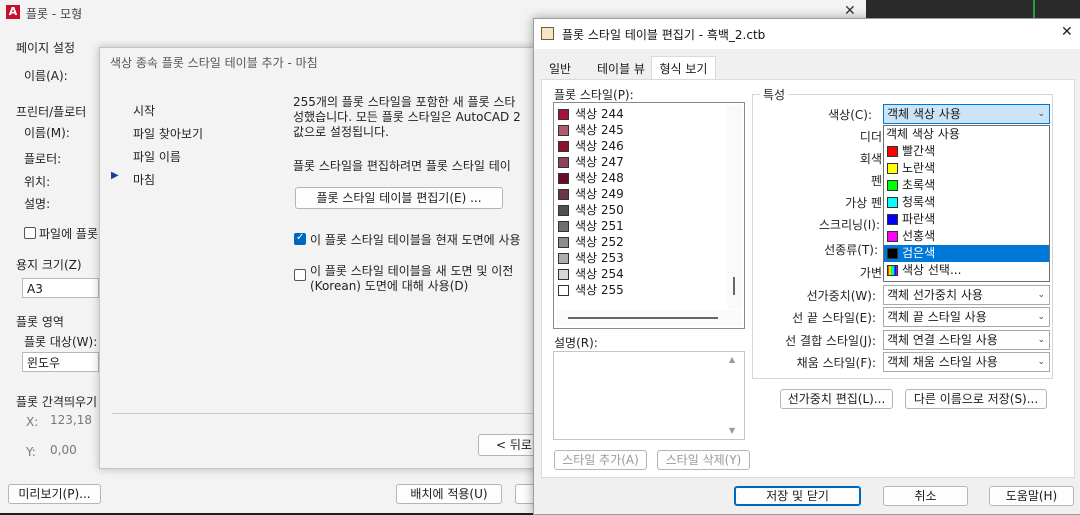 Image resolution: width=1080 pixels, height=515 pixels. What do you see at coordinates (966, 295) in the screenshot?
I see `lineweight-select: 객체 선가중치 사용 ⌄` at bounding box center [966, 295].